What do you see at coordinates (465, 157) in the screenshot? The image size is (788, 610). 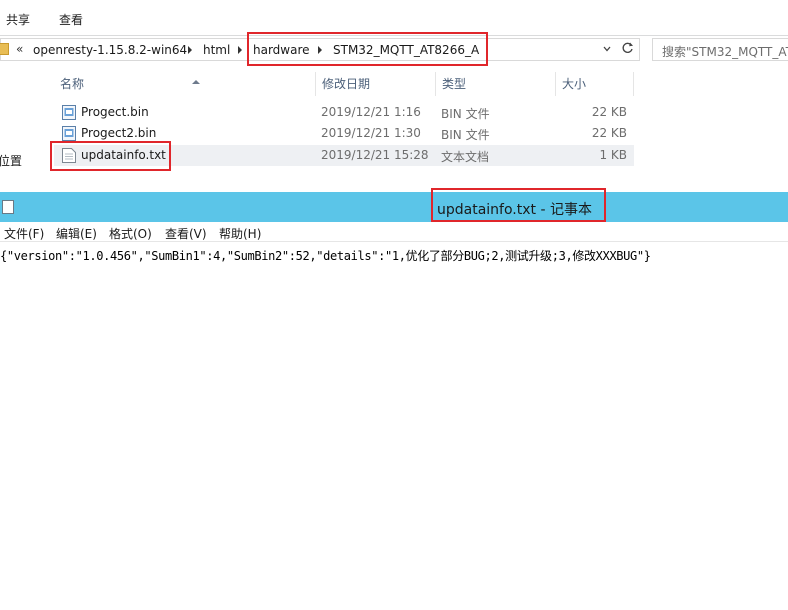 I see `file-type: 文本文档` at bounding box center [465, 157].